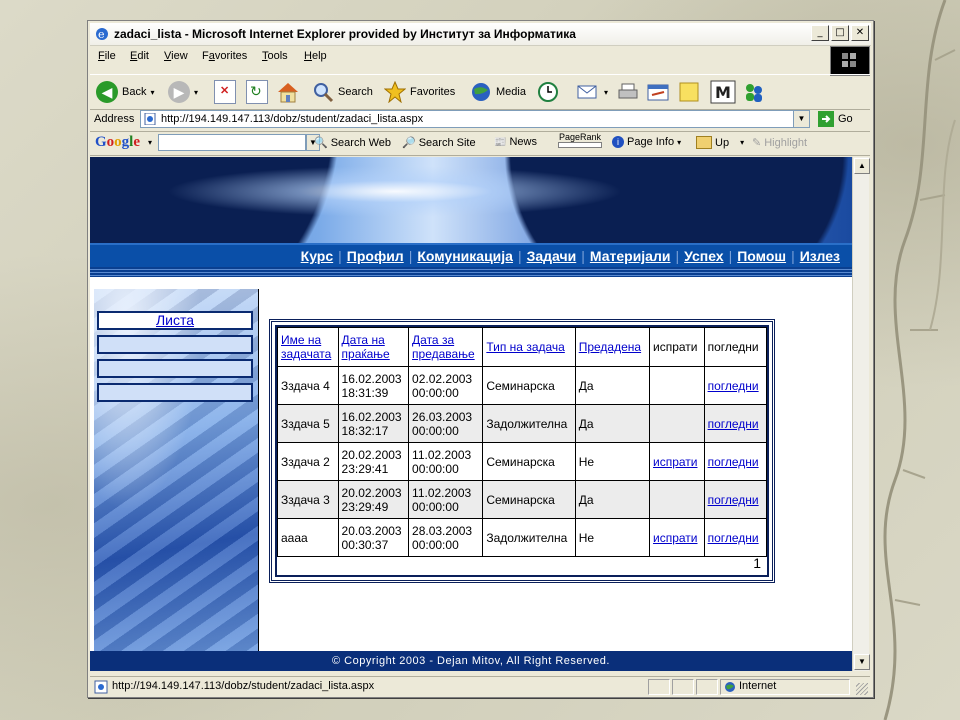 The width and height of the screenshot is (960, 720). Describe the element at coordinates (107, 92) in the screenshot. I see `back-arrow-icon: ◀` at that location.